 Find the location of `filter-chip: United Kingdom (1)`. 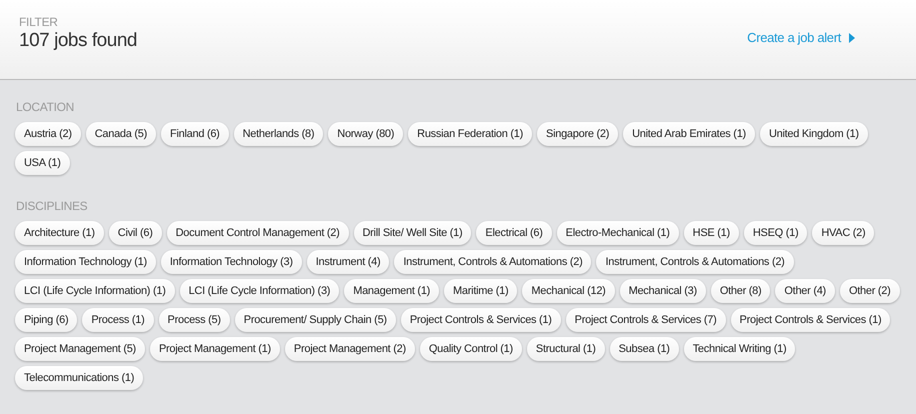

filter-chip: United Kingdom (1) is located at coordinates (814, 134).